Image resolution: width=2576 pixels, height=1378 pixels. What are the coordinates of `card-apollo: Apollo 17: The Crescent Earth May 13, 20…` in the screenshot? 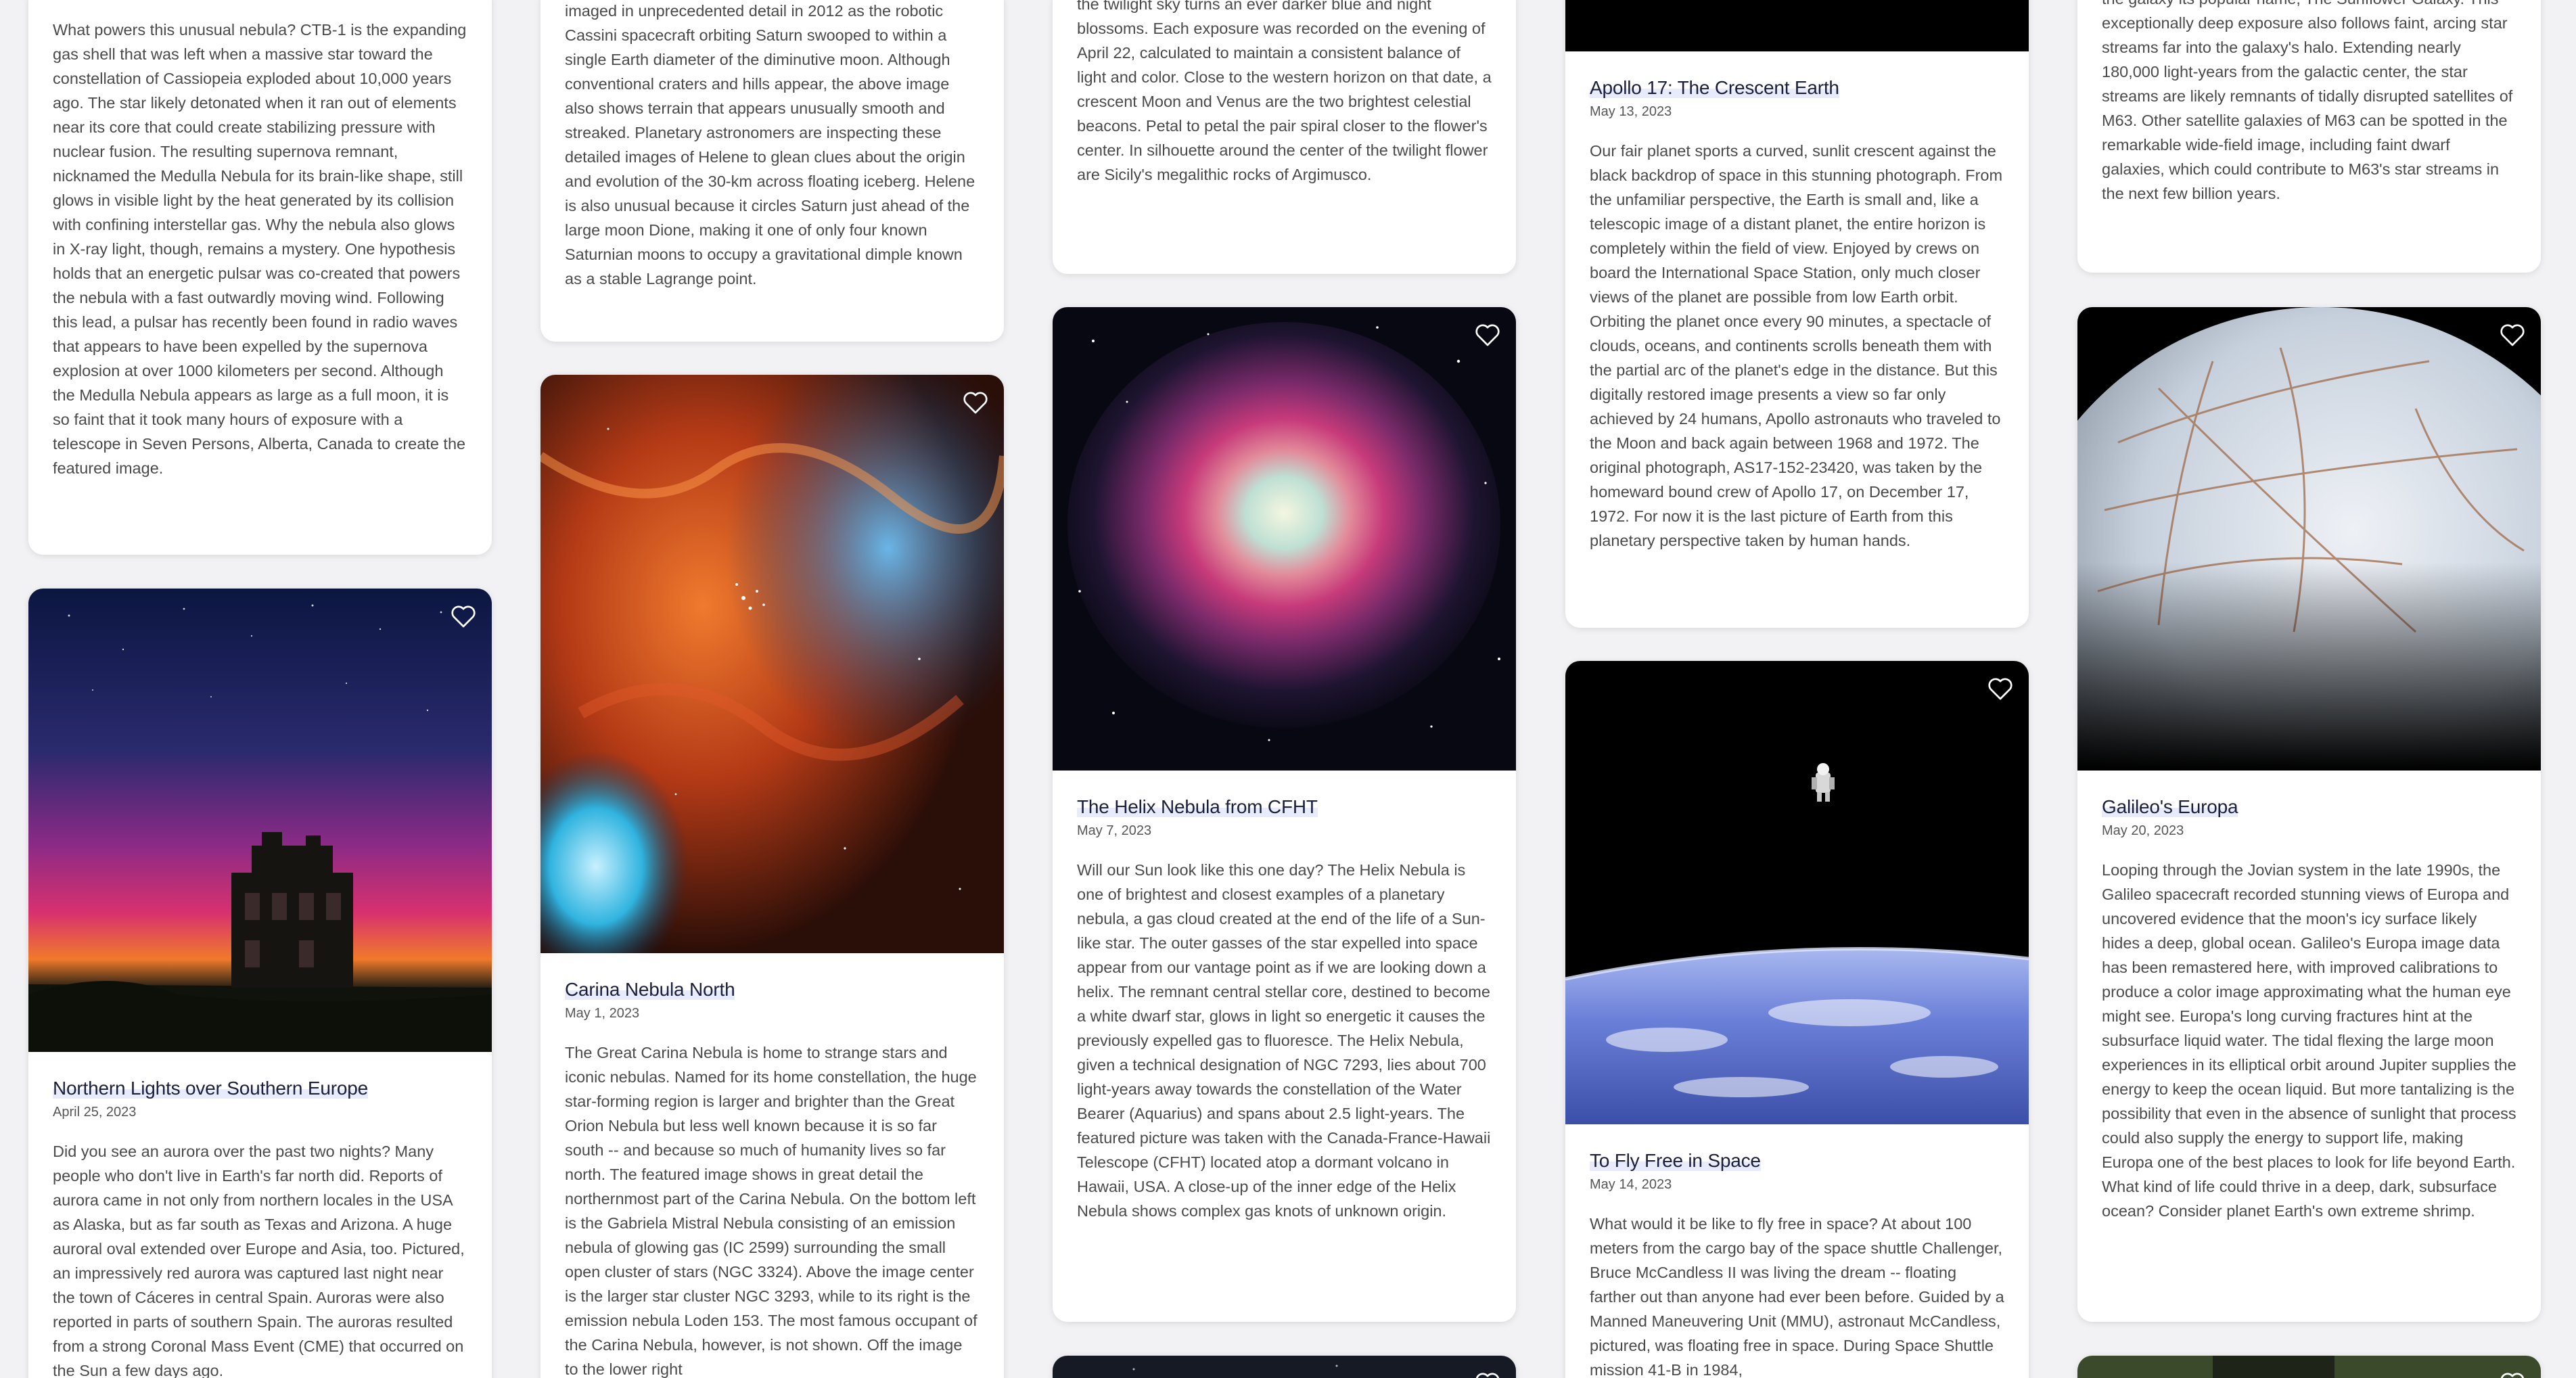 It's located at (1797, 314).